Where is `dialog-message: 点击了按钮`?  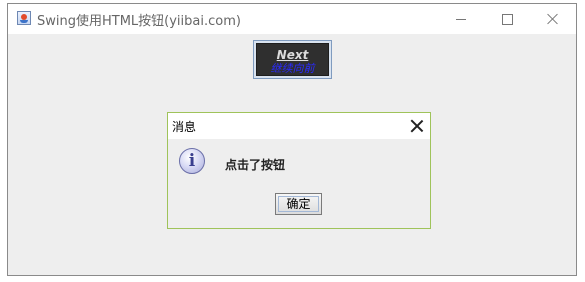
dialog-message: 点击了按钮 is located at coordinates (255, 165).